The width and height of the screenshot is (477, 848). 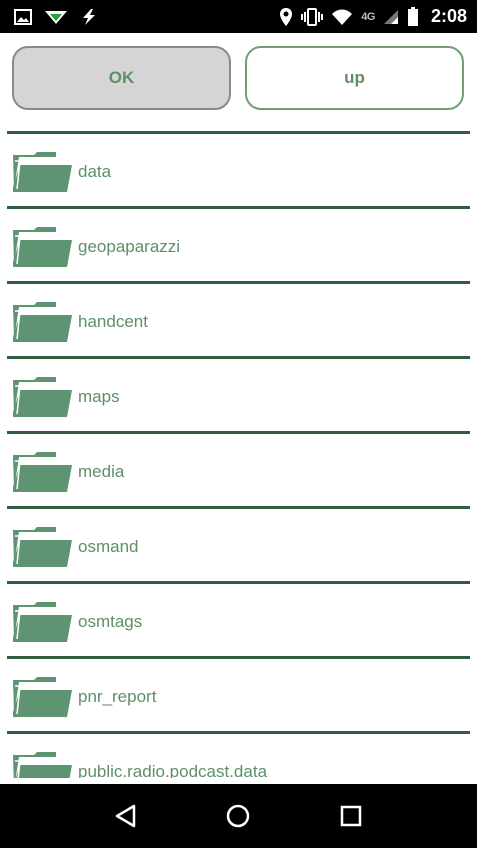 What do you see at coordinates (126, 816) in the screenshot?
I see `back-icon` at bounding box center [126, 816].